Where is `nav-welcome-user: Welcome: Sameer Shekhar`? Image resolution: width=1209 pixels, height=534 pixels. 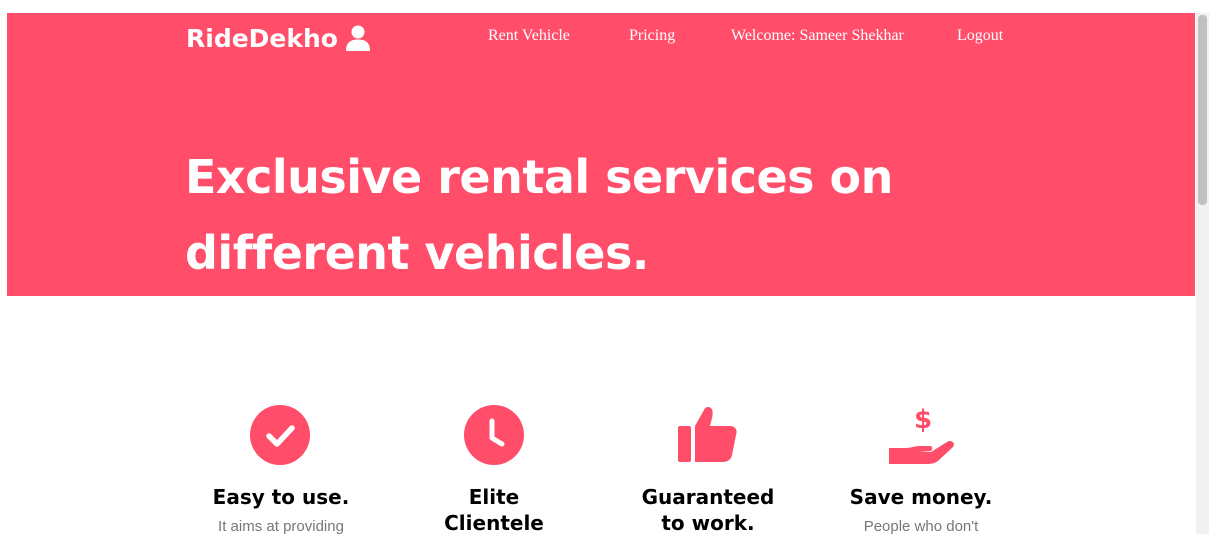 nav-welcome-user: Welcome: Sameer Shekhar is located at coordinates (817, 36).